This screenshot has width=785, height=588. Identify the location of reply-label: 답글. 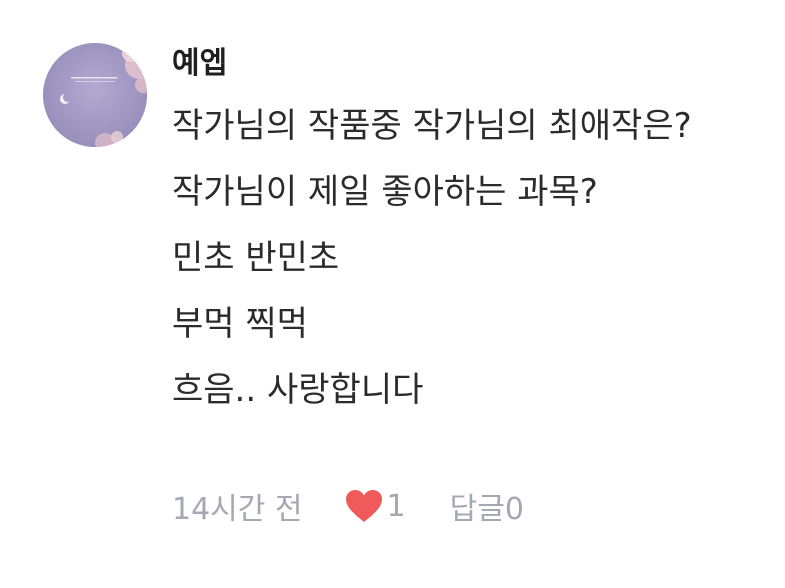
(477, 509).